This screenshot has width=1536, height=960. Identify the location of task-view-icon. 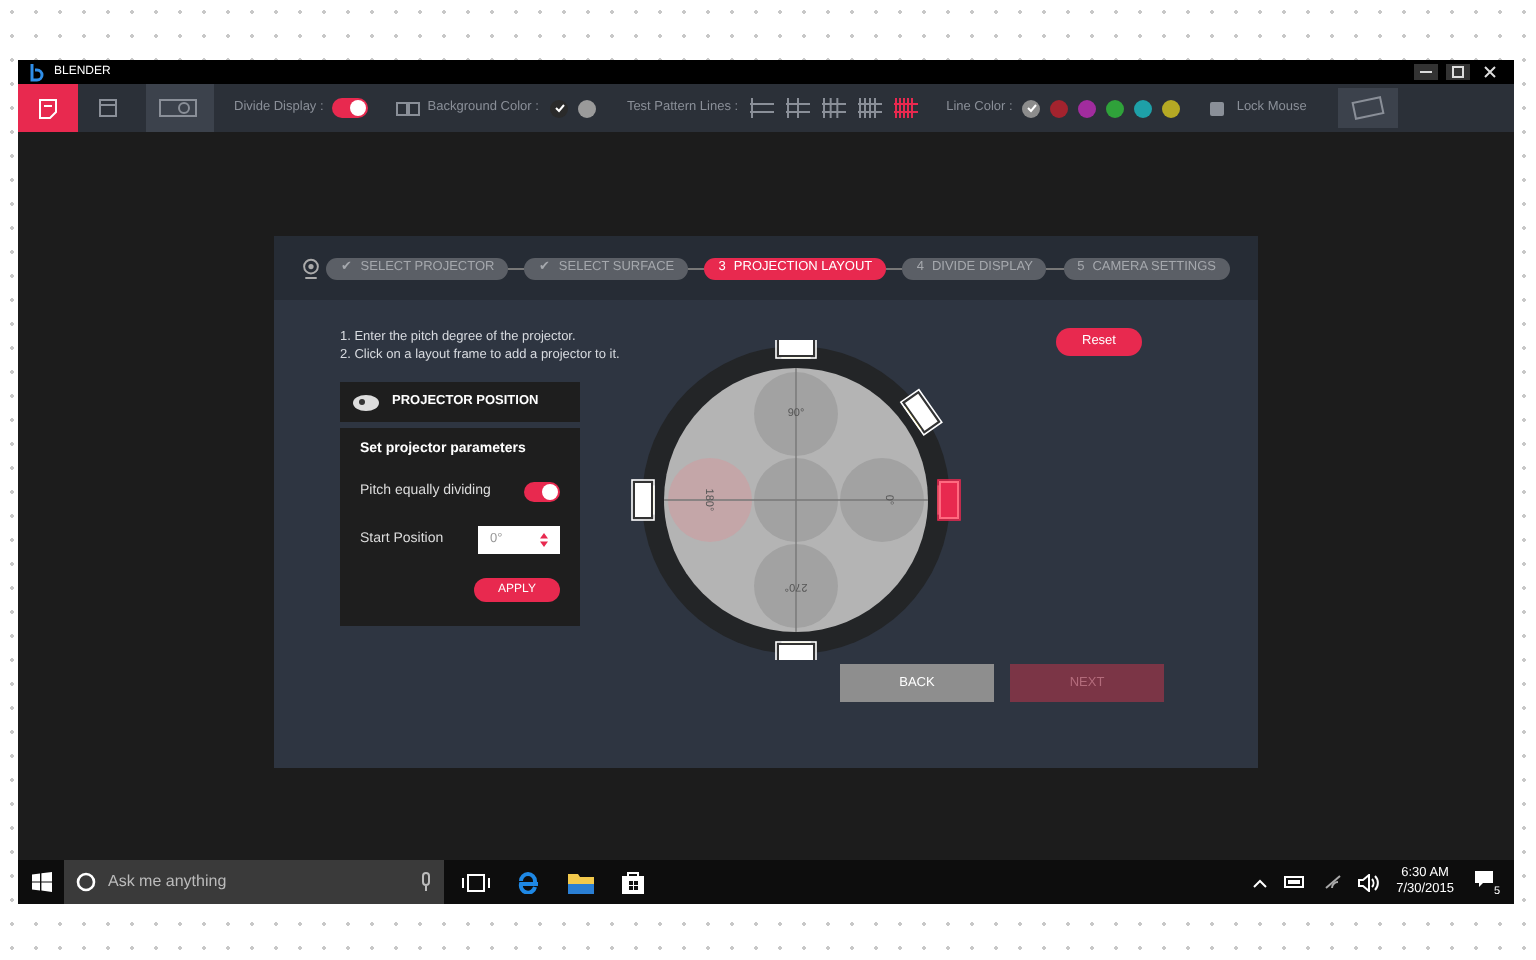
(476, 882).